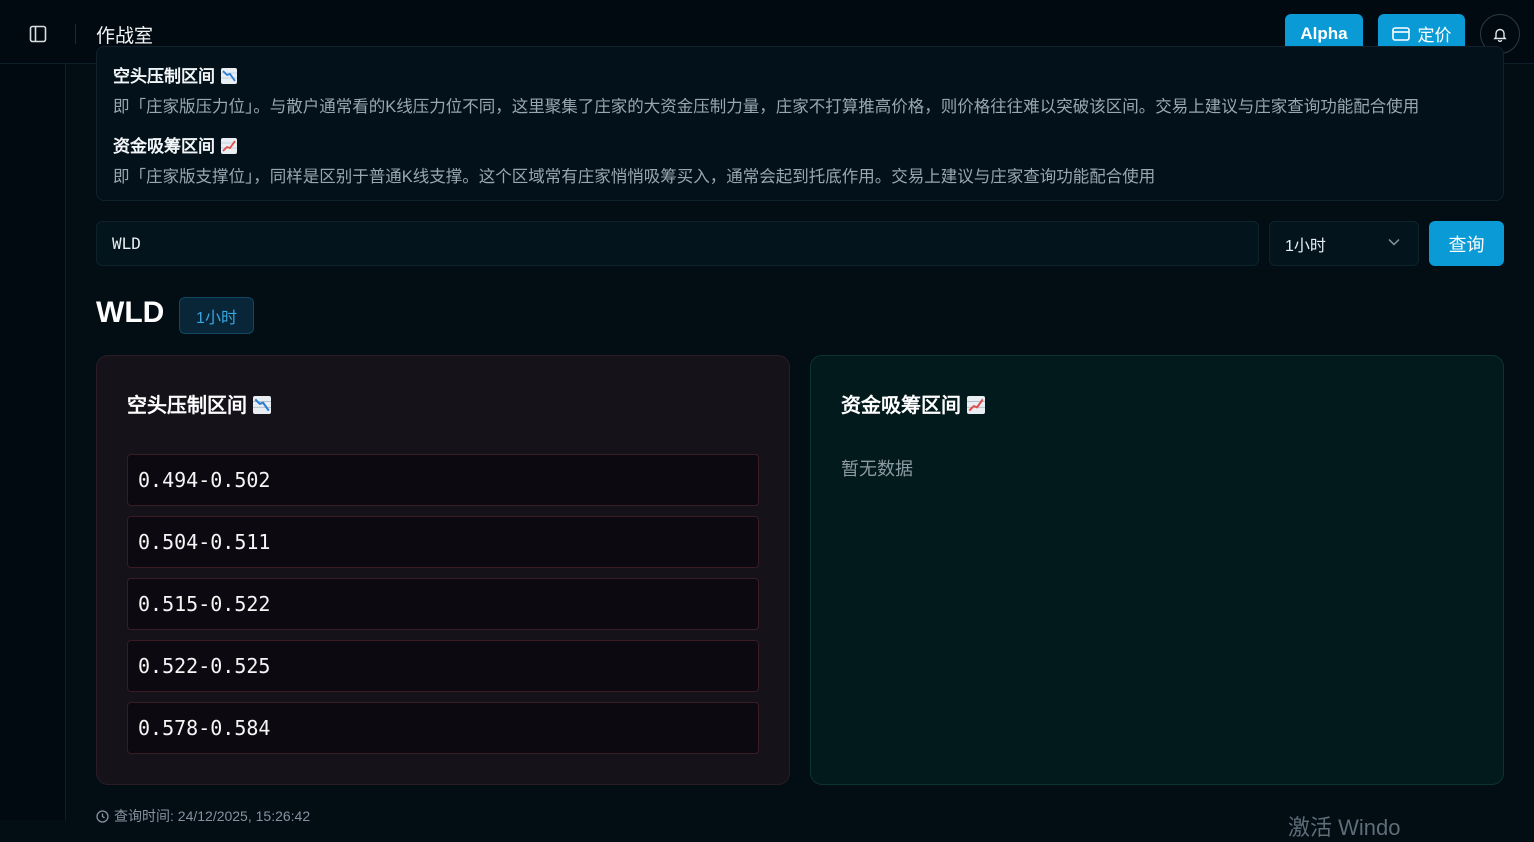 This screenshot has height=842, width=1534. I want to click on bull-card-heading: 资金吸筹区间, so click(913, 403).